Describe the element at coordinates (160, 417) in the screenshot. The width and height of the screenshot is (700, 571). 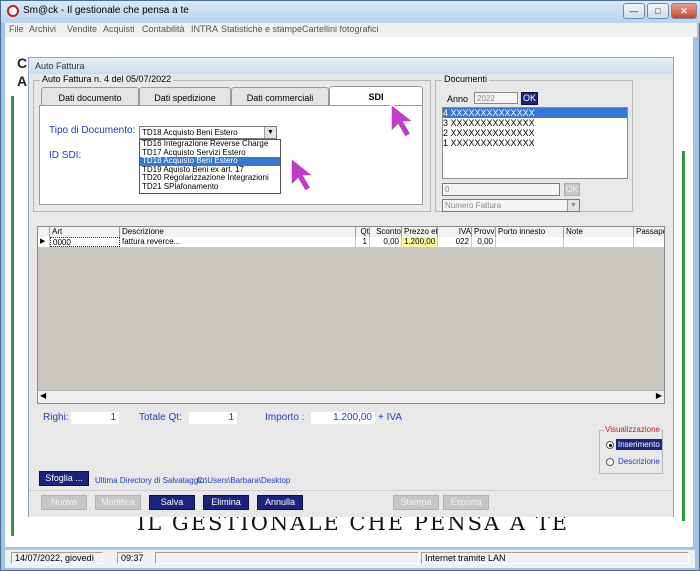
I see `totale-qt-label: Totale Qt:` at that location.